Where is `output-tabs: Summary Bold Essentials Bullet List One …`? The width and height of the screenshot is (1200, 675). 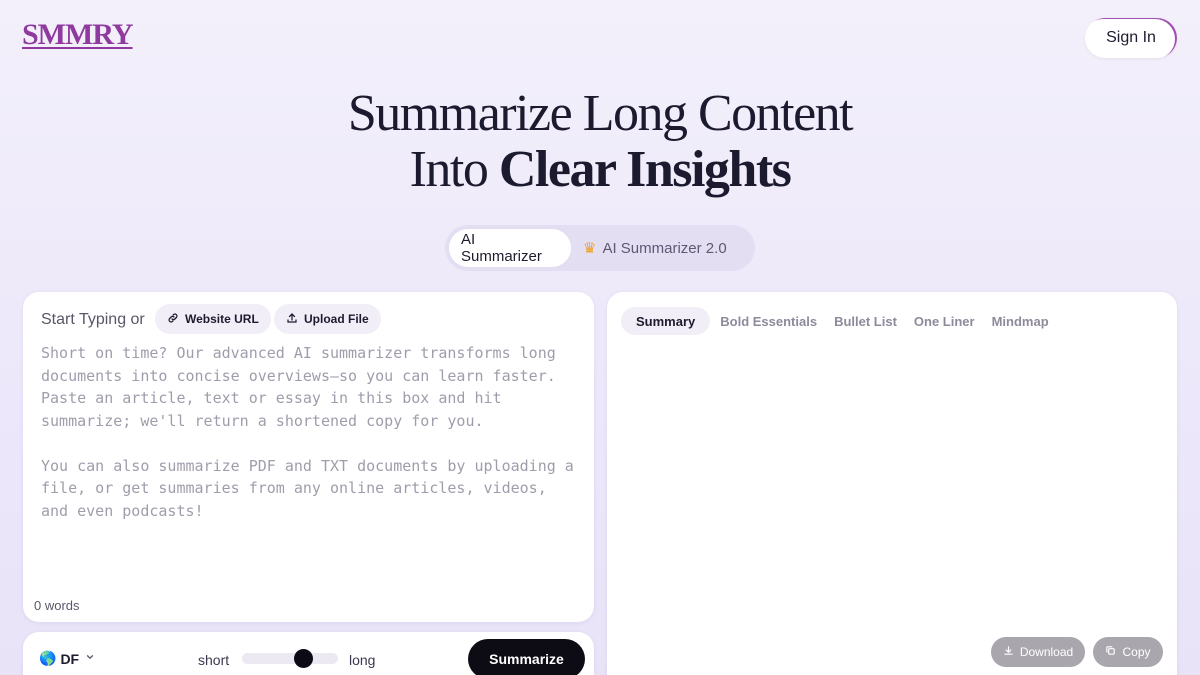
output-tabs: Summary Bold Essentials Bullet List One … is located at coordinates (843, 321).